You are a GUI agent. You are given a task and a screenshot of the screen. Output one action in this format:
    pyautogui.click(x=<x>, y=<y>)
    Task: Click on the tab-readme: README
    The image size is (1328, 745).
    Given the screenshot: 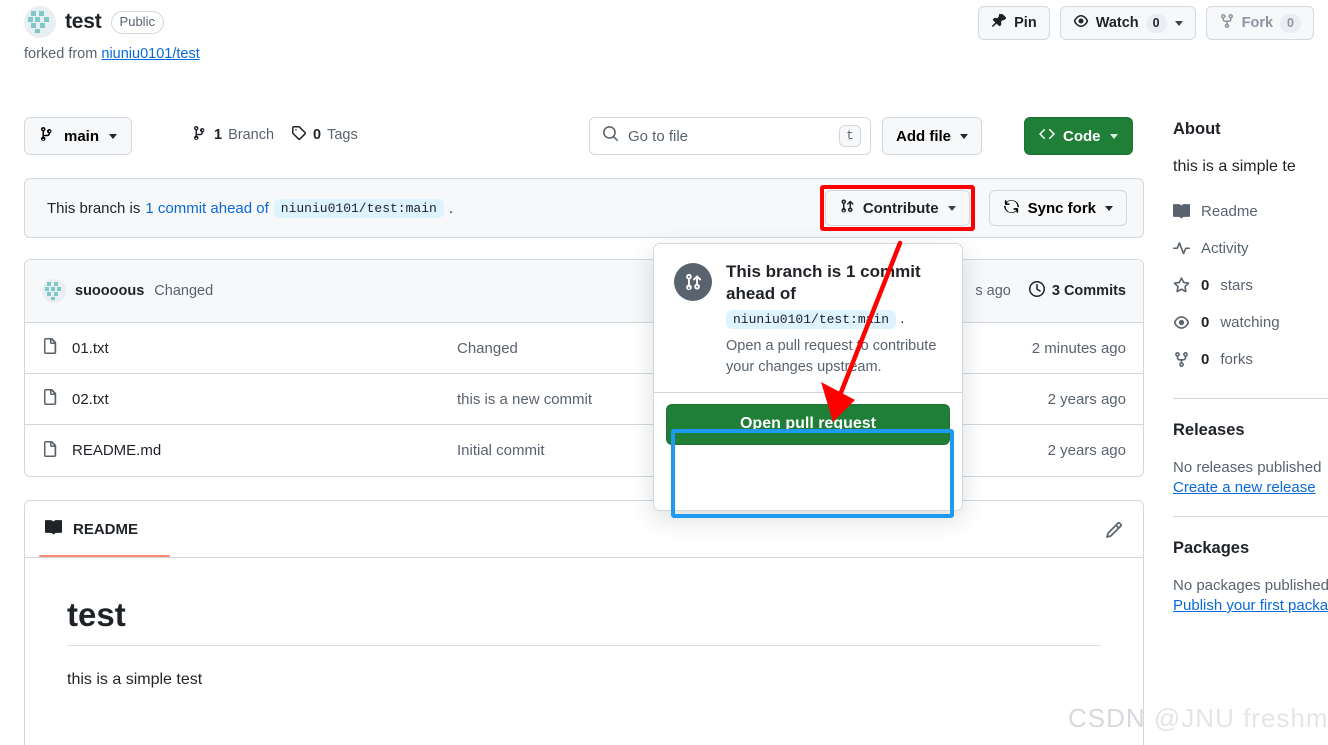 What is the action you would take?
    pyautogui.click(x=91, y=529)
    